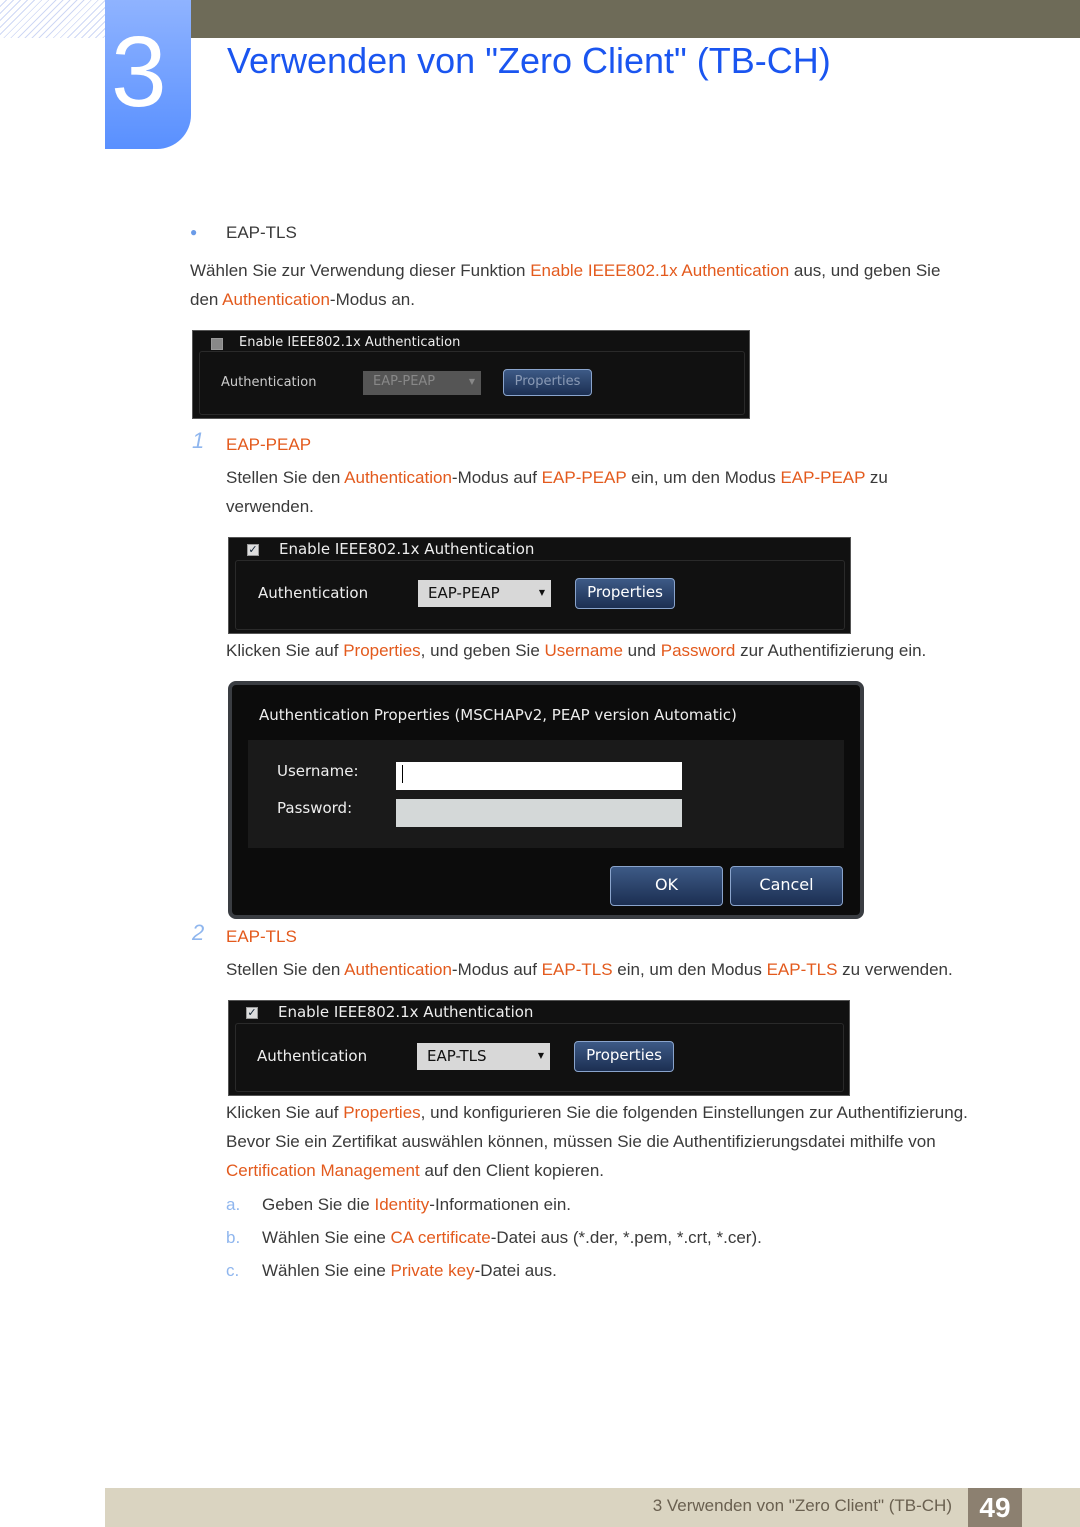 This screenshot has width=1080, height=1527. What do you see at coordinates (539, 813) in the screenshot?
I see `password-input` at bounding box center [539, 813].